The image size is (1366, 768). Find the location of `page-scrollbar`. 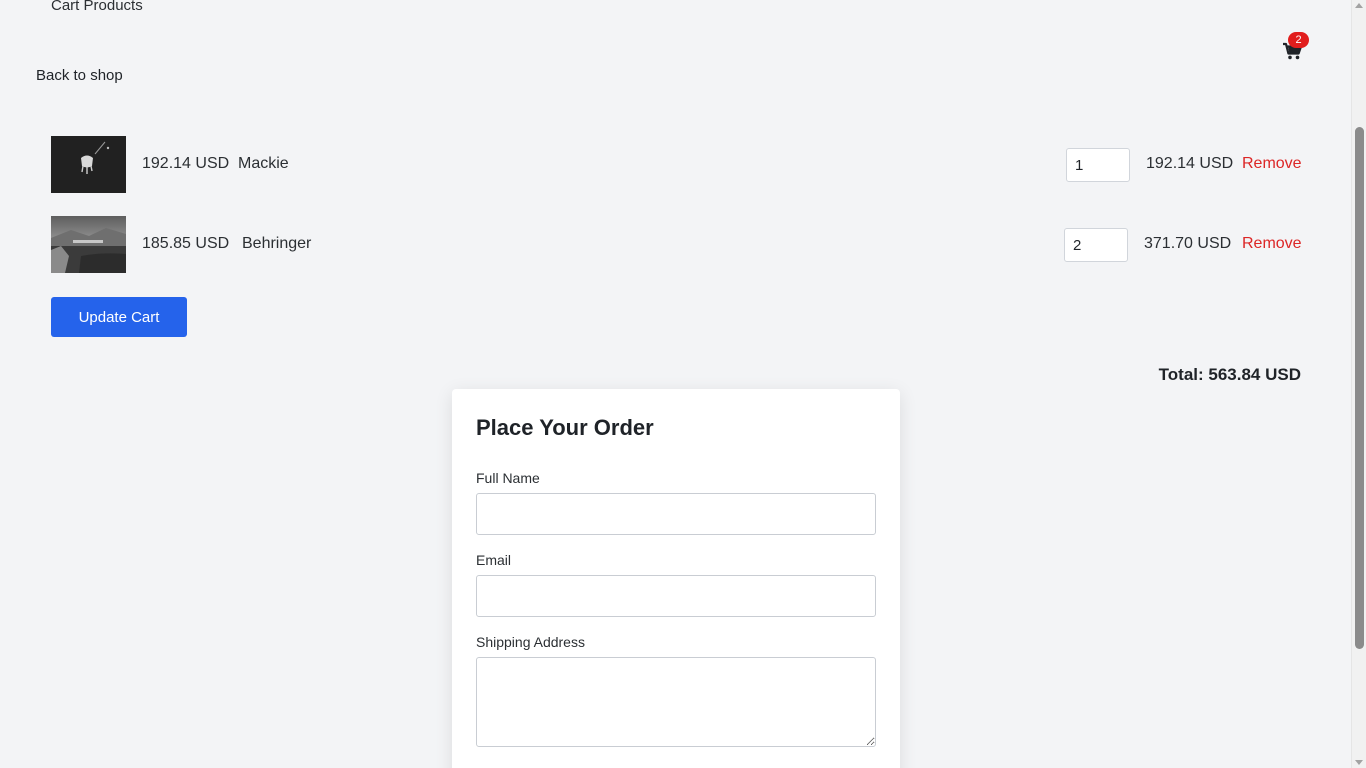

page-scrollbar is located at coordinates (1358, 384).